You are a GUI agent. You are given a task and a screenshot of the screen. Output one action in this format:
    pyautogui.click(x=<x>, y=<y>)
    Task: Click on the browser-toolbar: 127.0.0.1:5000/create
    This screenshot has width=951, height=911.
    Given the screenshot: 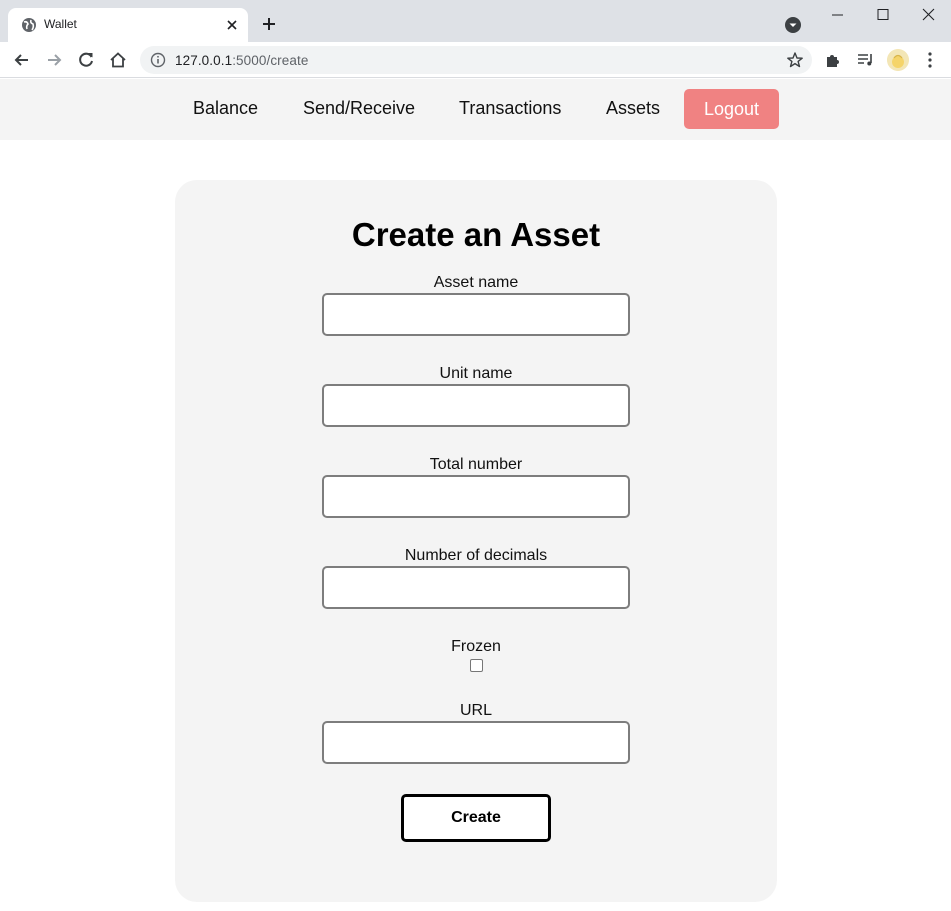 What is the action you would take?
    pyautogui.click(x=475, y=60)
    